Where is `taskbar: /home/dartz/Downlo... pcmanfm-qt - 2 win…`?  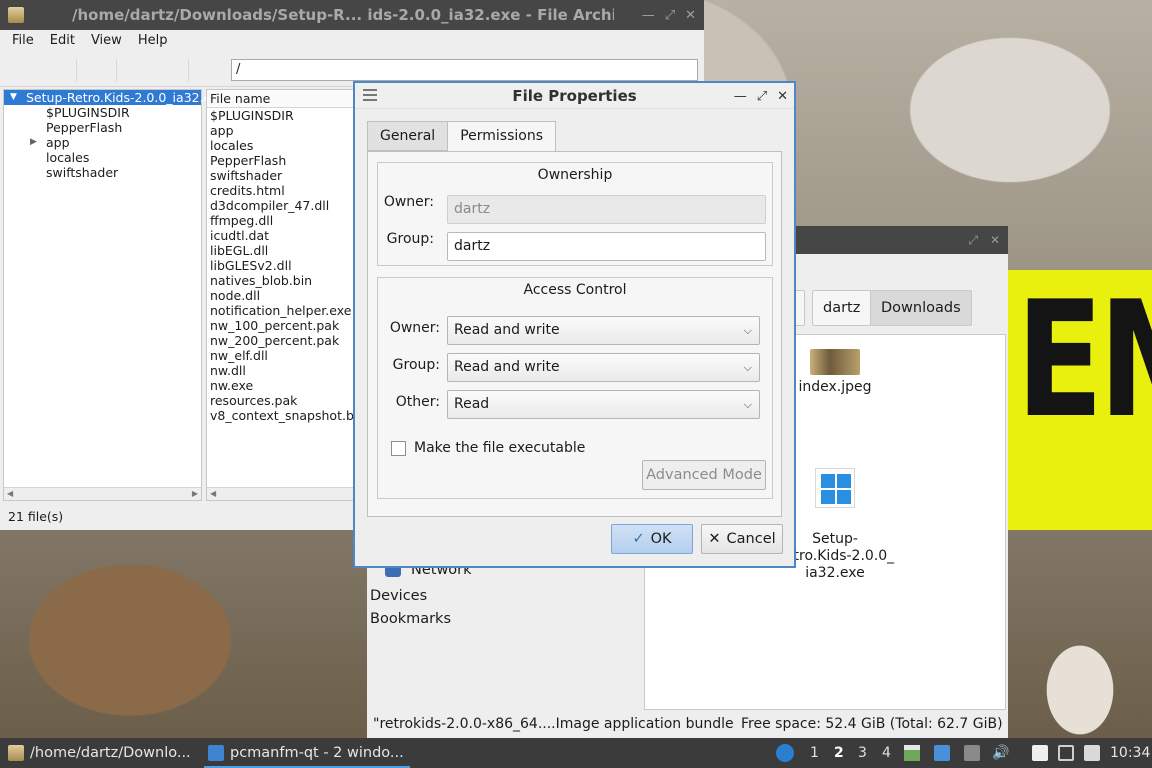 taskbar: /home/dartz/Downlo... pcmanfm-qt - 2 win… is located at coordinates (576, 753).